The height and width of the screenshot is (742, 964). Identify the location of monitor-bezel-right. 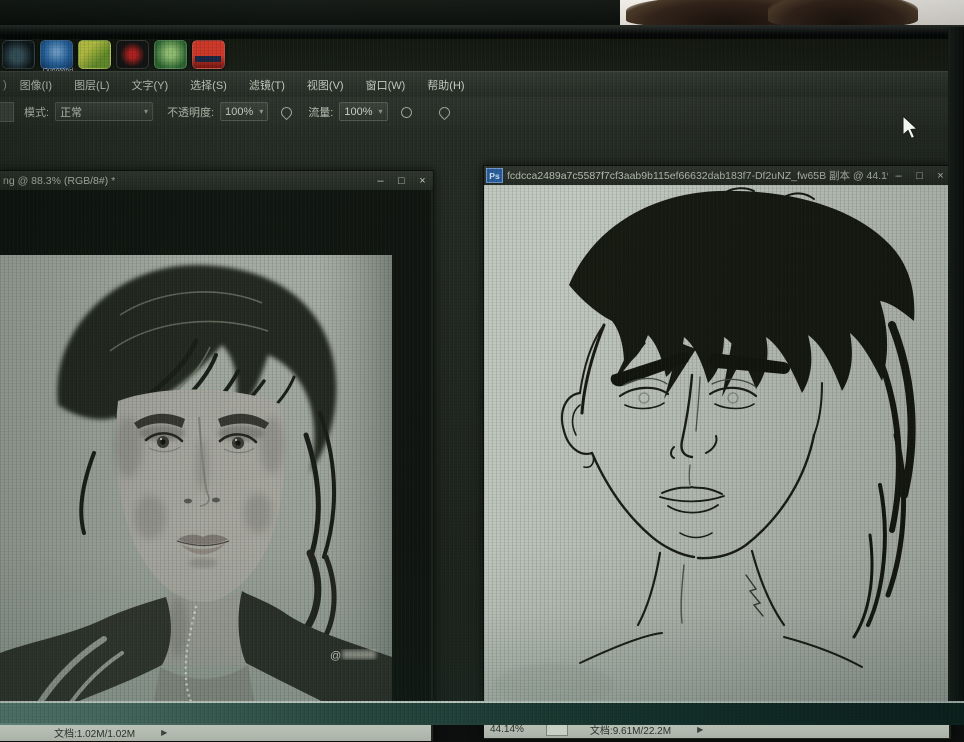
(956, 375).